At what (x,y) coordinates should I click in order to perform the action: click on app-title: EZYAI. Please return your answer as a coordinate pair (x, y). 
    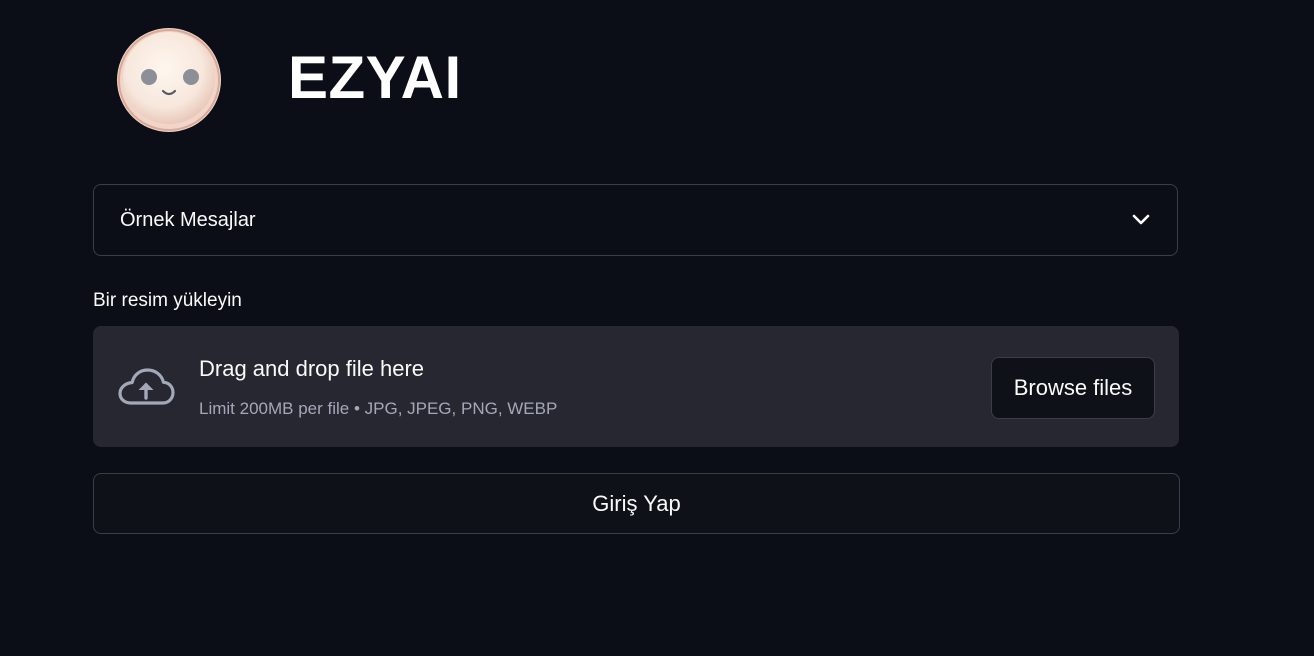
    Looking at the image, I should click on (375, 77).